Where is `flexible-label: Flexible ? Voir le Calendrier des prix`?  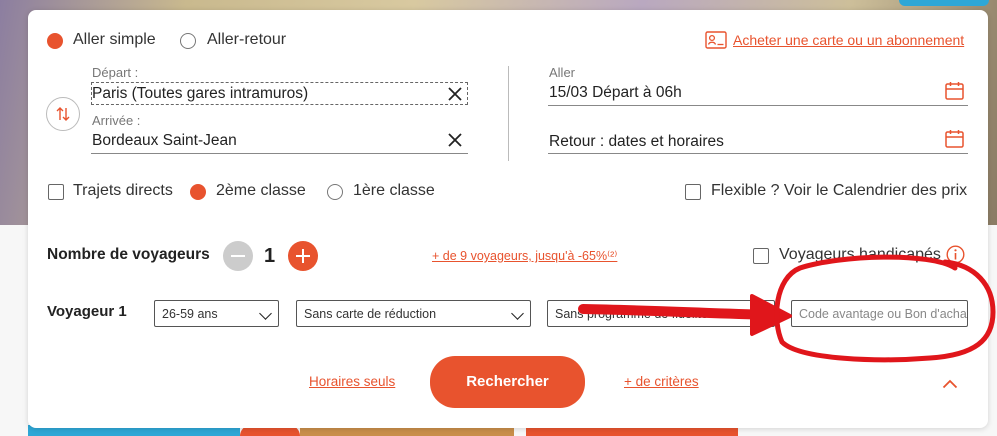
flexible-label: Flexible ? Voir le Calendrier des prix is located at coordinates (839, 191).